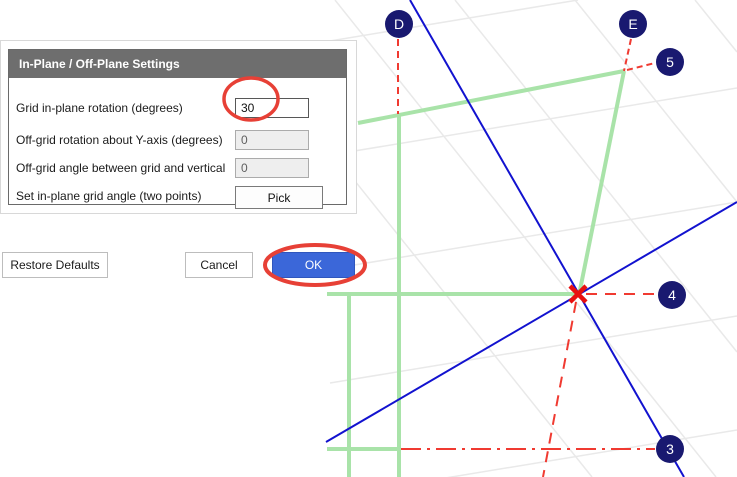  I want to click on grid-bubble-label: 5, so click(670, 62).